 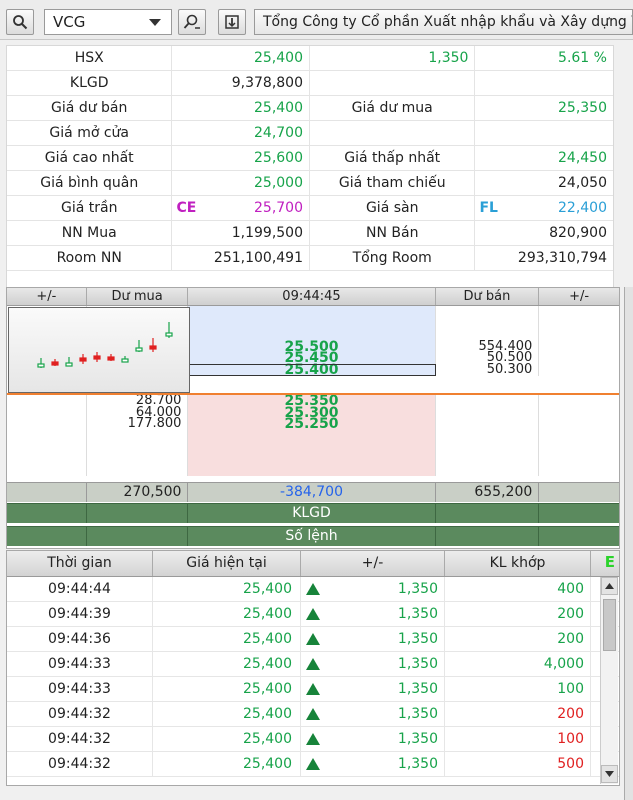 I want to click on column-header-volume: KL khớp, so click(x=518, y=563).